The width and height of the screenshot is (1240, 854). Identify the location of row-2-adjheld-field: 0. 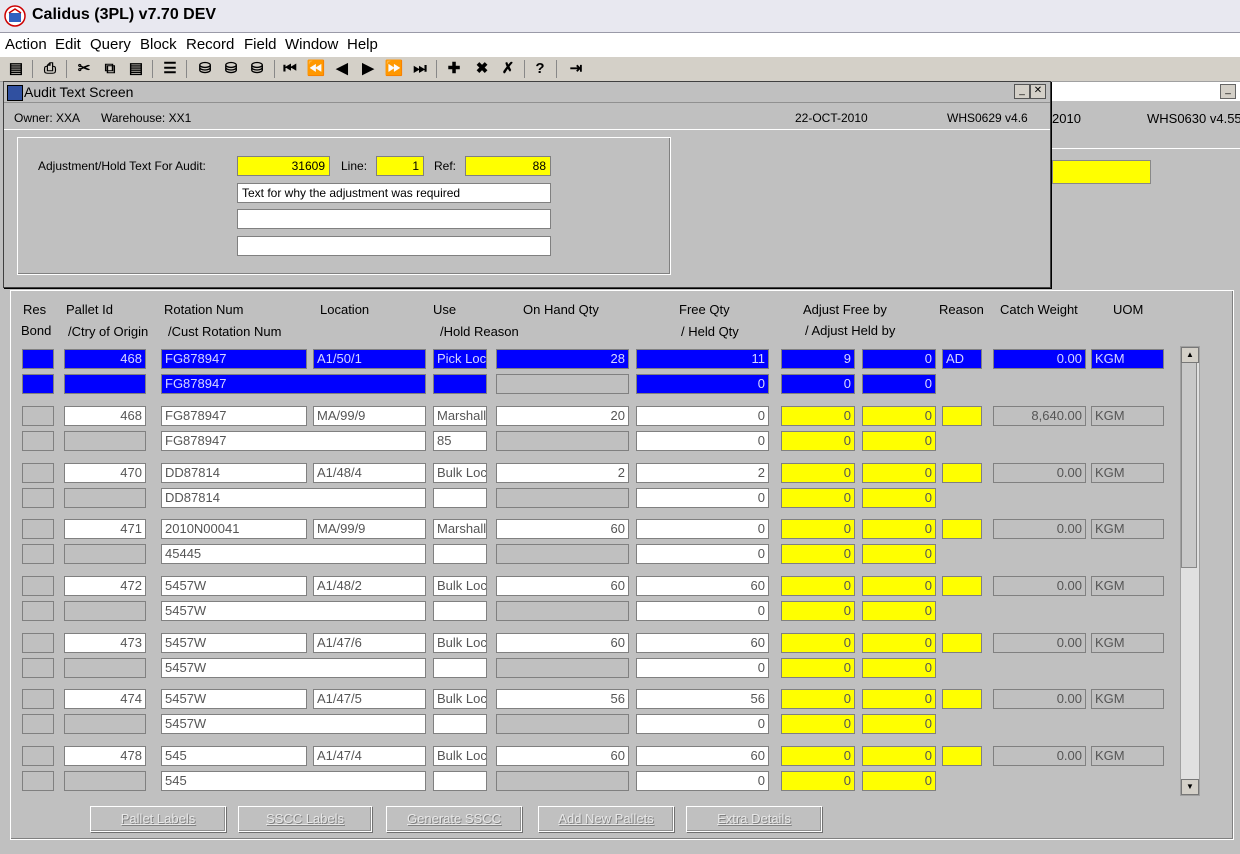
(818, 441).